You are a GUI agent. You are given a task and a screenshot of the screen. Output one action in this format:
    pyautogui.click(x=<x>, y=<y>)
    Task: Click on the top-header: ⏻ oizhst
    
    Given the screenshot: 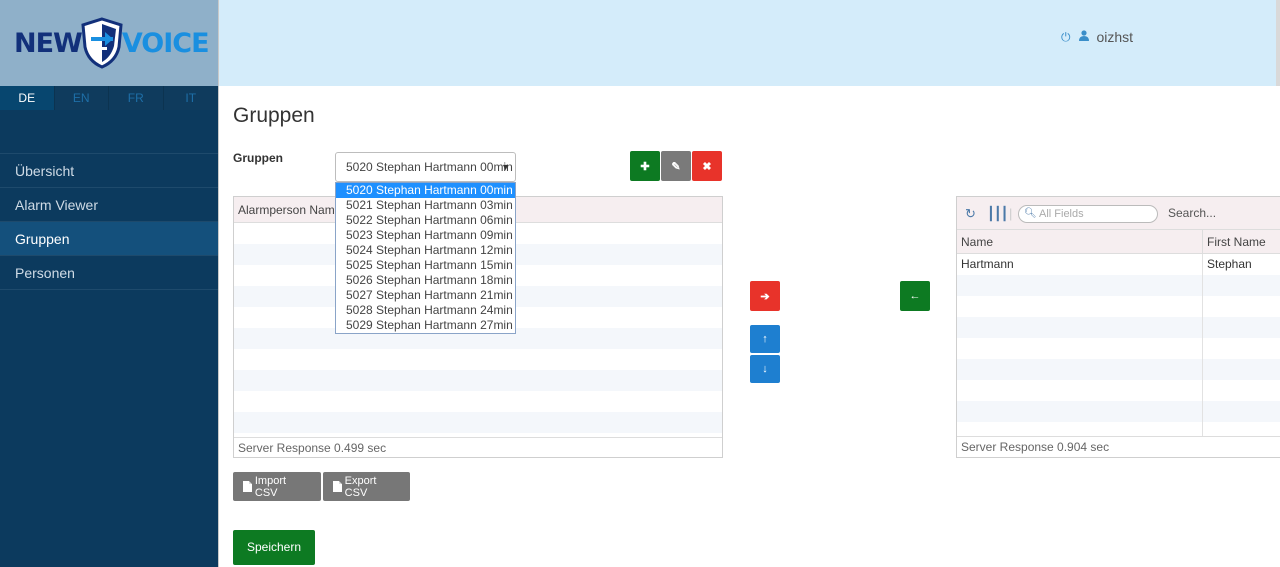 What is the action you would take?
    pyautogui.click(x=749, y=43)
    